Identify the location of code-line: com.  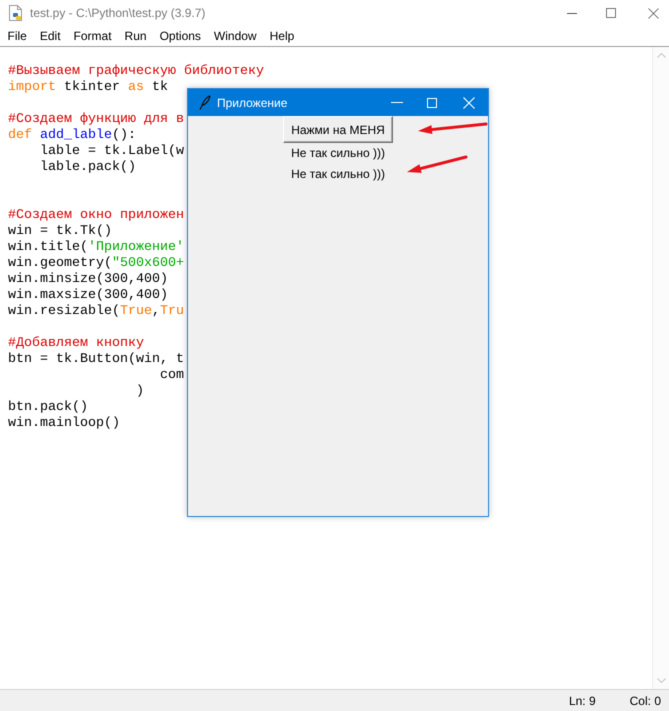
(171, 376).